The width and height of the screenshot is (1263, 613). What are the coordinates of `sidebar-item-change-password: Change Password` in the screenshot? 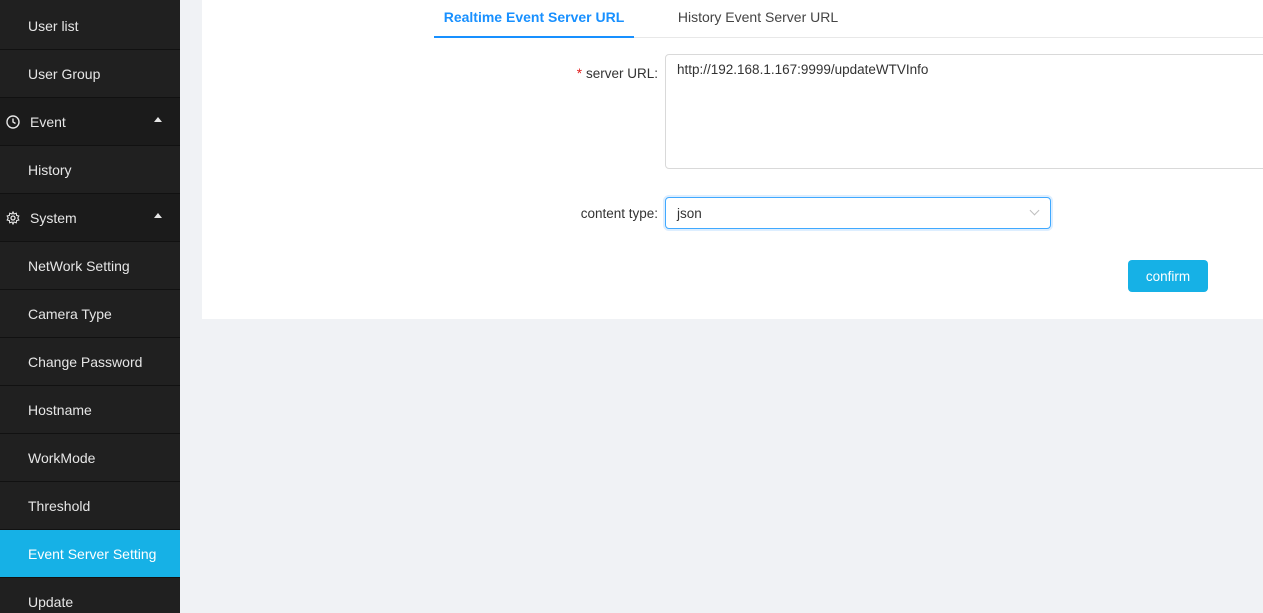 It's located at (90, 362).